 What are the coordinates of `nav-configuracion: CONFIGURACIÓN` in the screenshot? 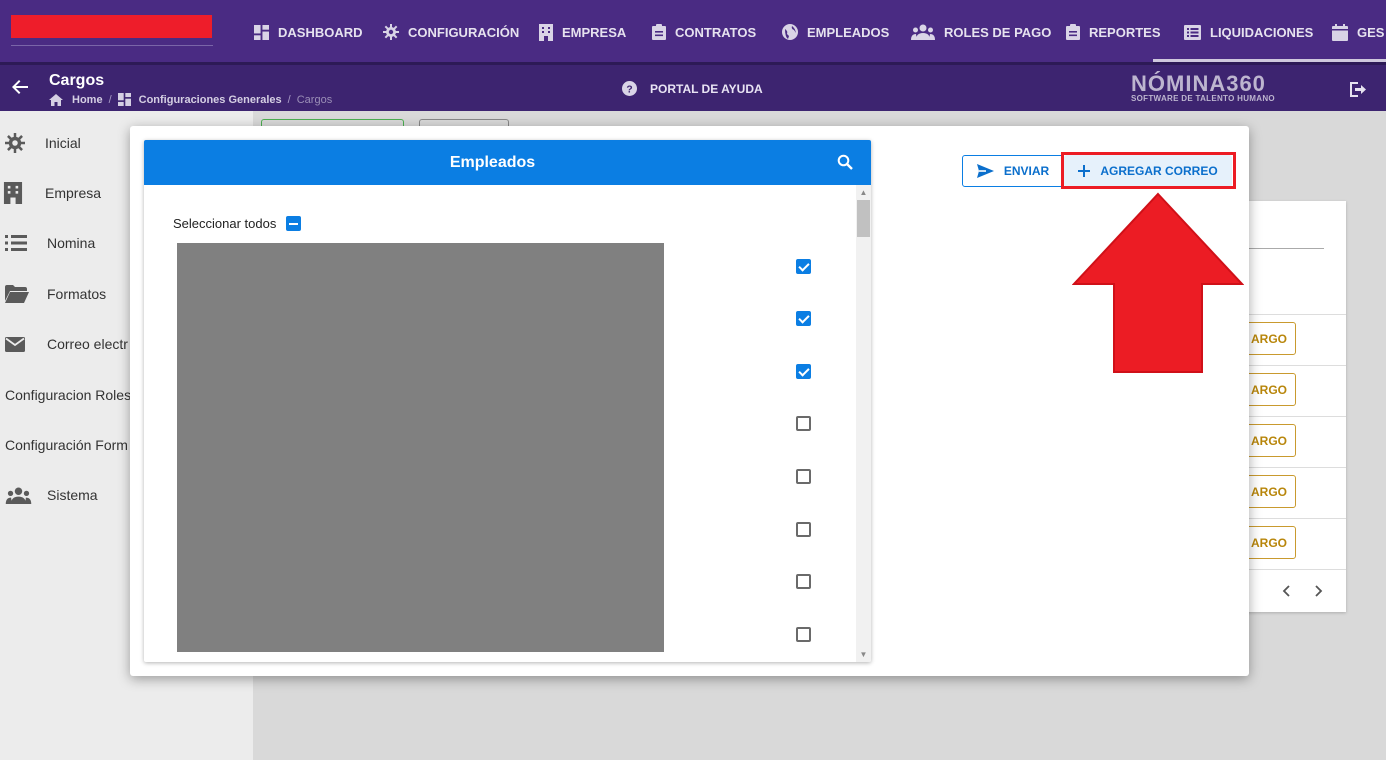 It's located at (451, 32).